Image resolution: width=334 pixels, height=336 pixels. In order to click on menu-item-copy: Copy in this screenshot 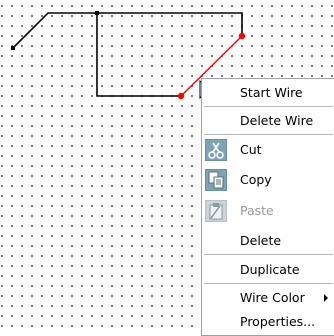, I will do `click(268, 180)`.